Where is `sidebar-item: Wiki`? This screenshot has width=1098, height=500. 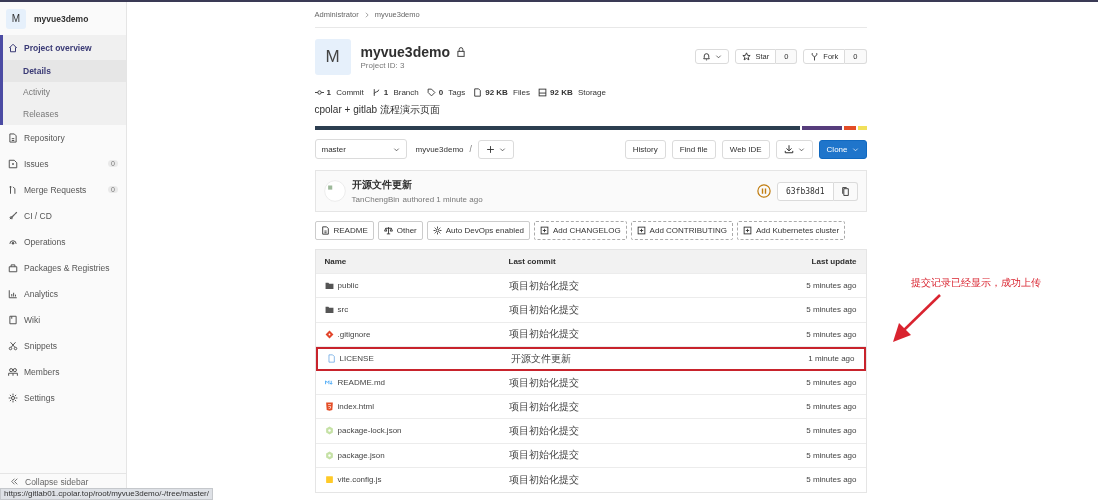 sidebar-item: Wiki is located at coordinates (63, 319).